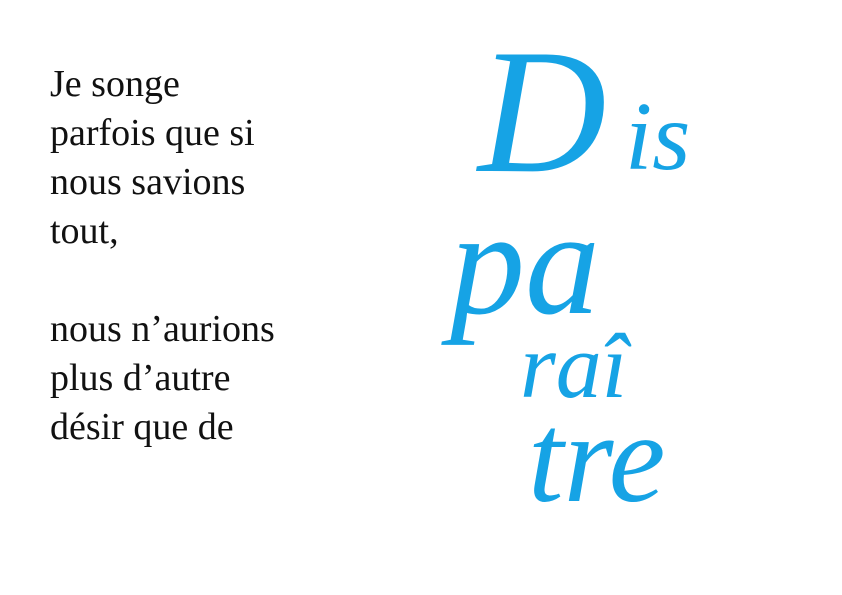 The width and height of the screenshot is (842, 595). I want to click on poem-line-7: désir que de, so click(142, 427).